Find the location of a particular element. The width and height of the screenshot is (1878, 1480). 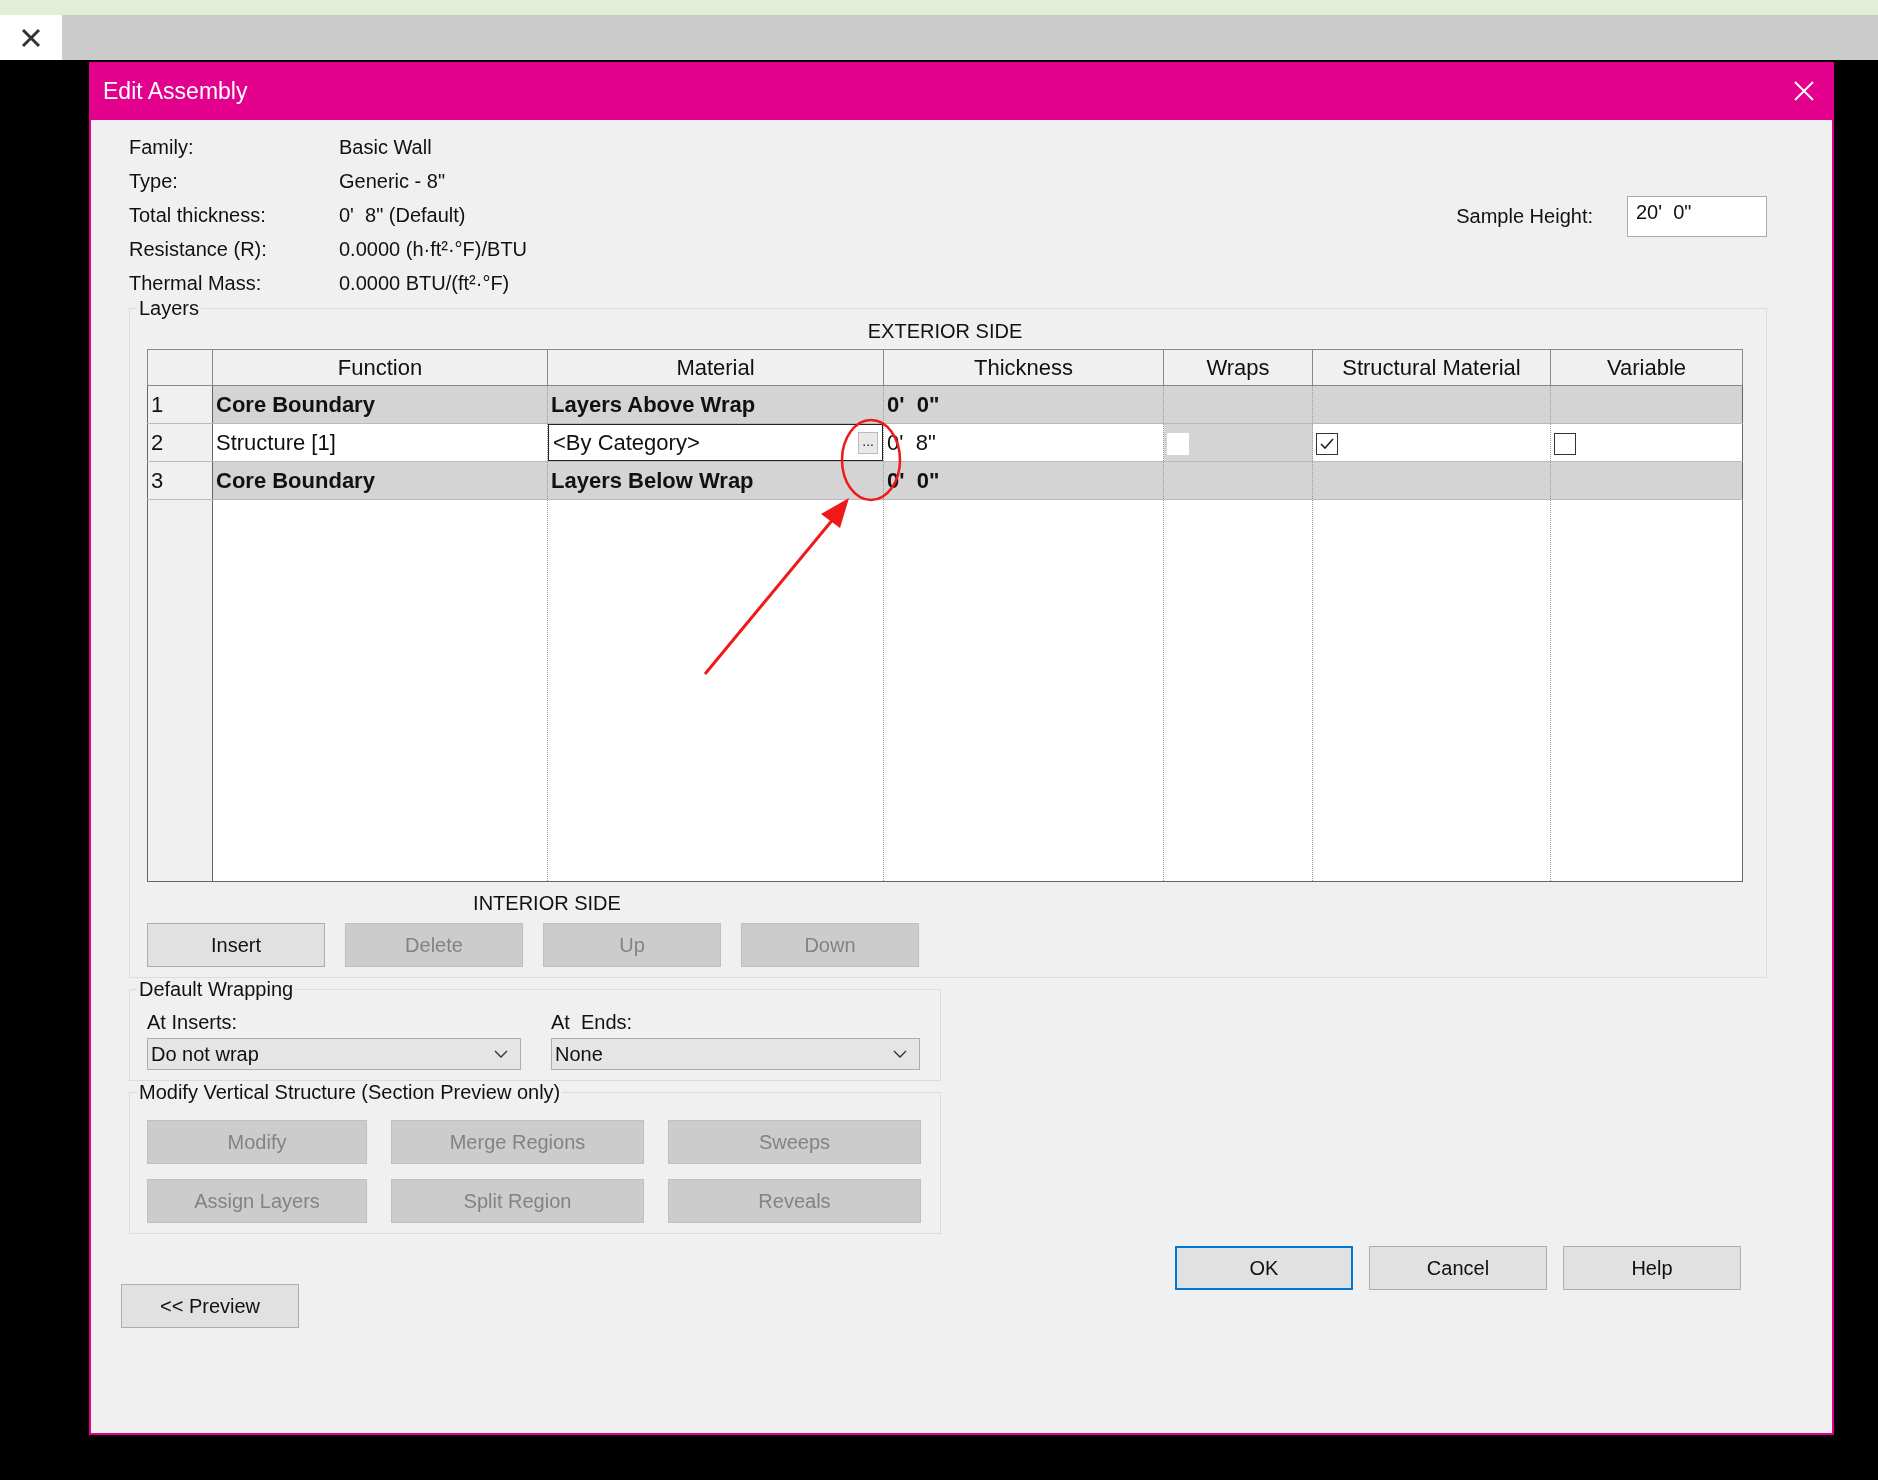

column-header: Wraps is located at coordinates (1238, 367).